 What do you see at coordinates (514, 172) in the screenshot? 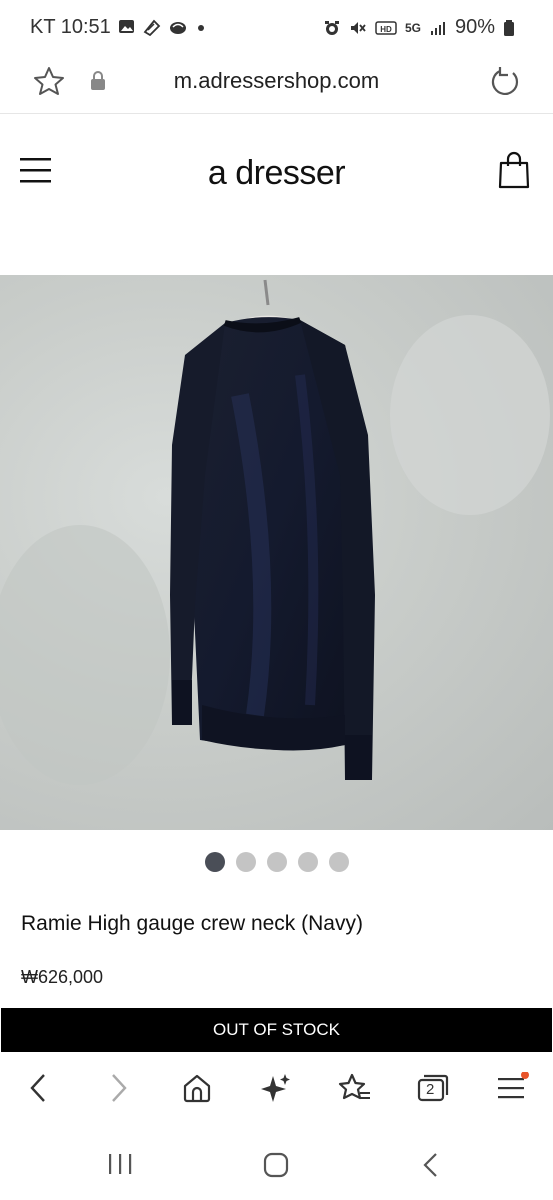
I see `shopping-bag-icon` at bounding box center [514, 172].